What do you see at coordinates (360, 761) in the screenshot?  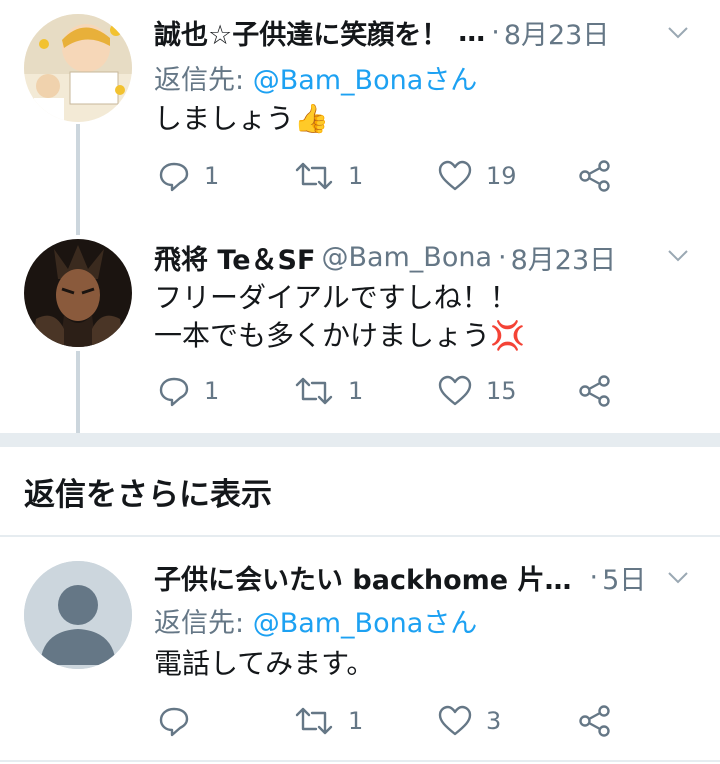 I see `divider` at bounding box center [360, 761].